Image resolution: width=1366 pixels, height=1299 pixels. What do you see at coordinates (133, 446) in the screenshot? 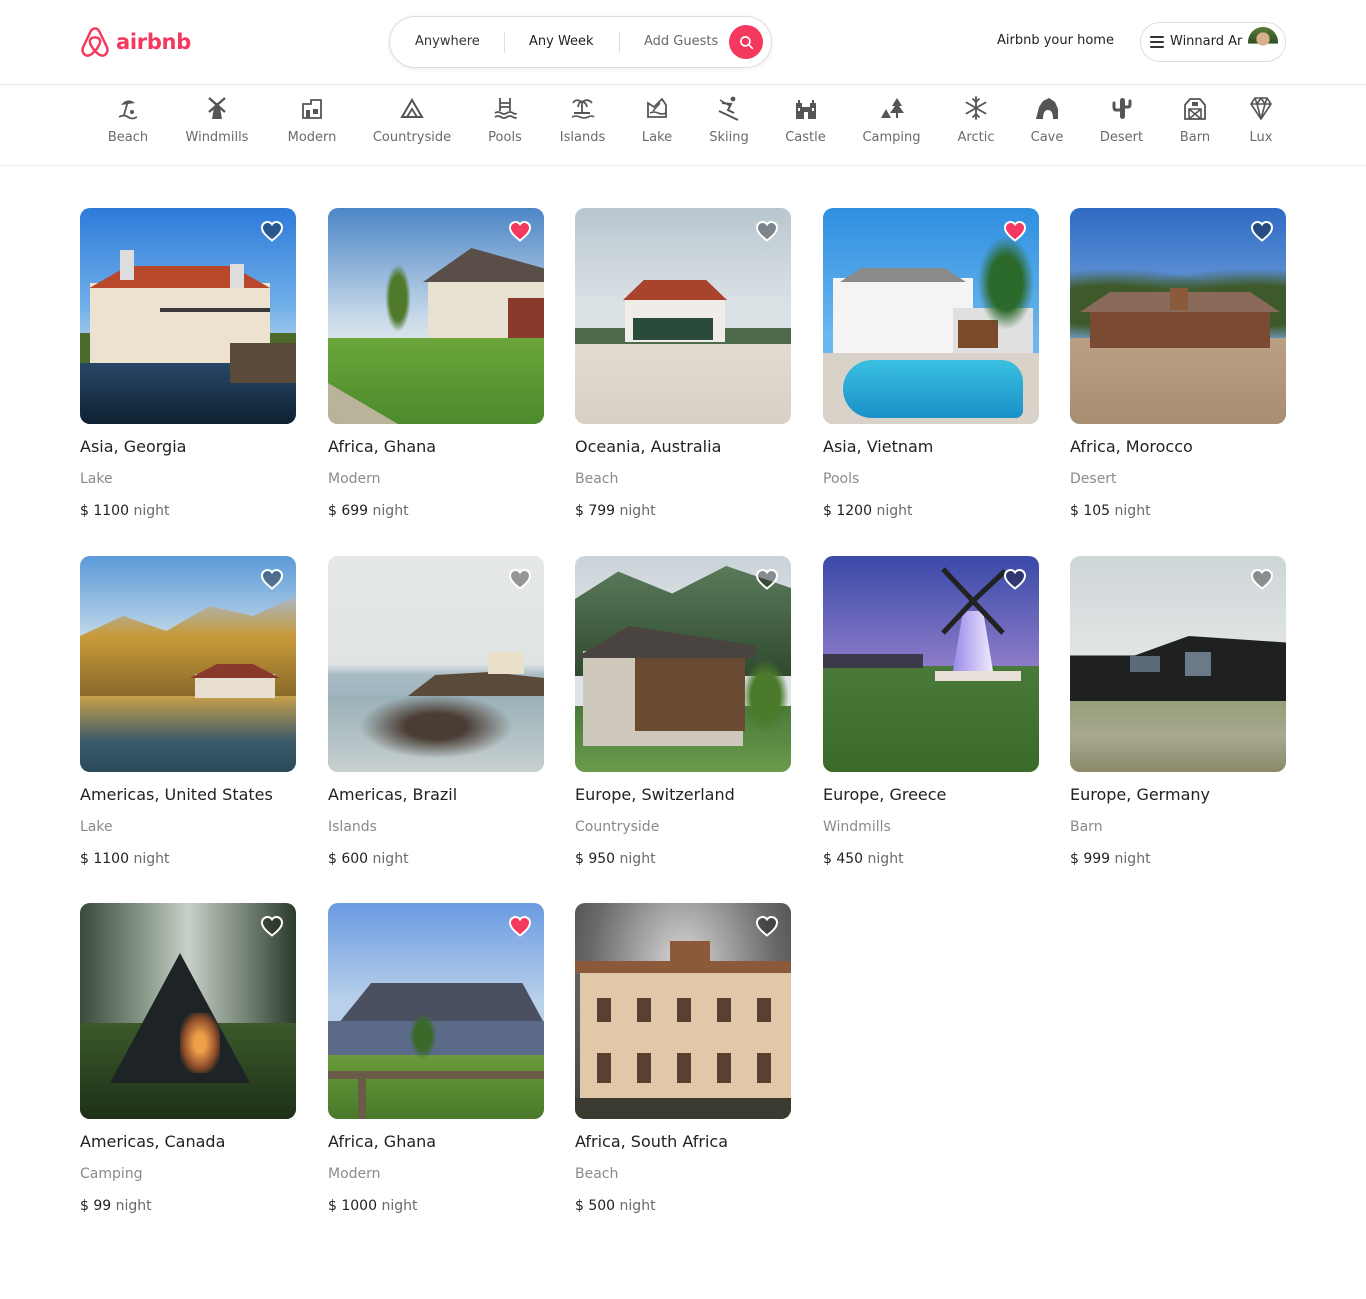
I see `listing-location: Asia, Georgia` at bounding box center [133, 446].